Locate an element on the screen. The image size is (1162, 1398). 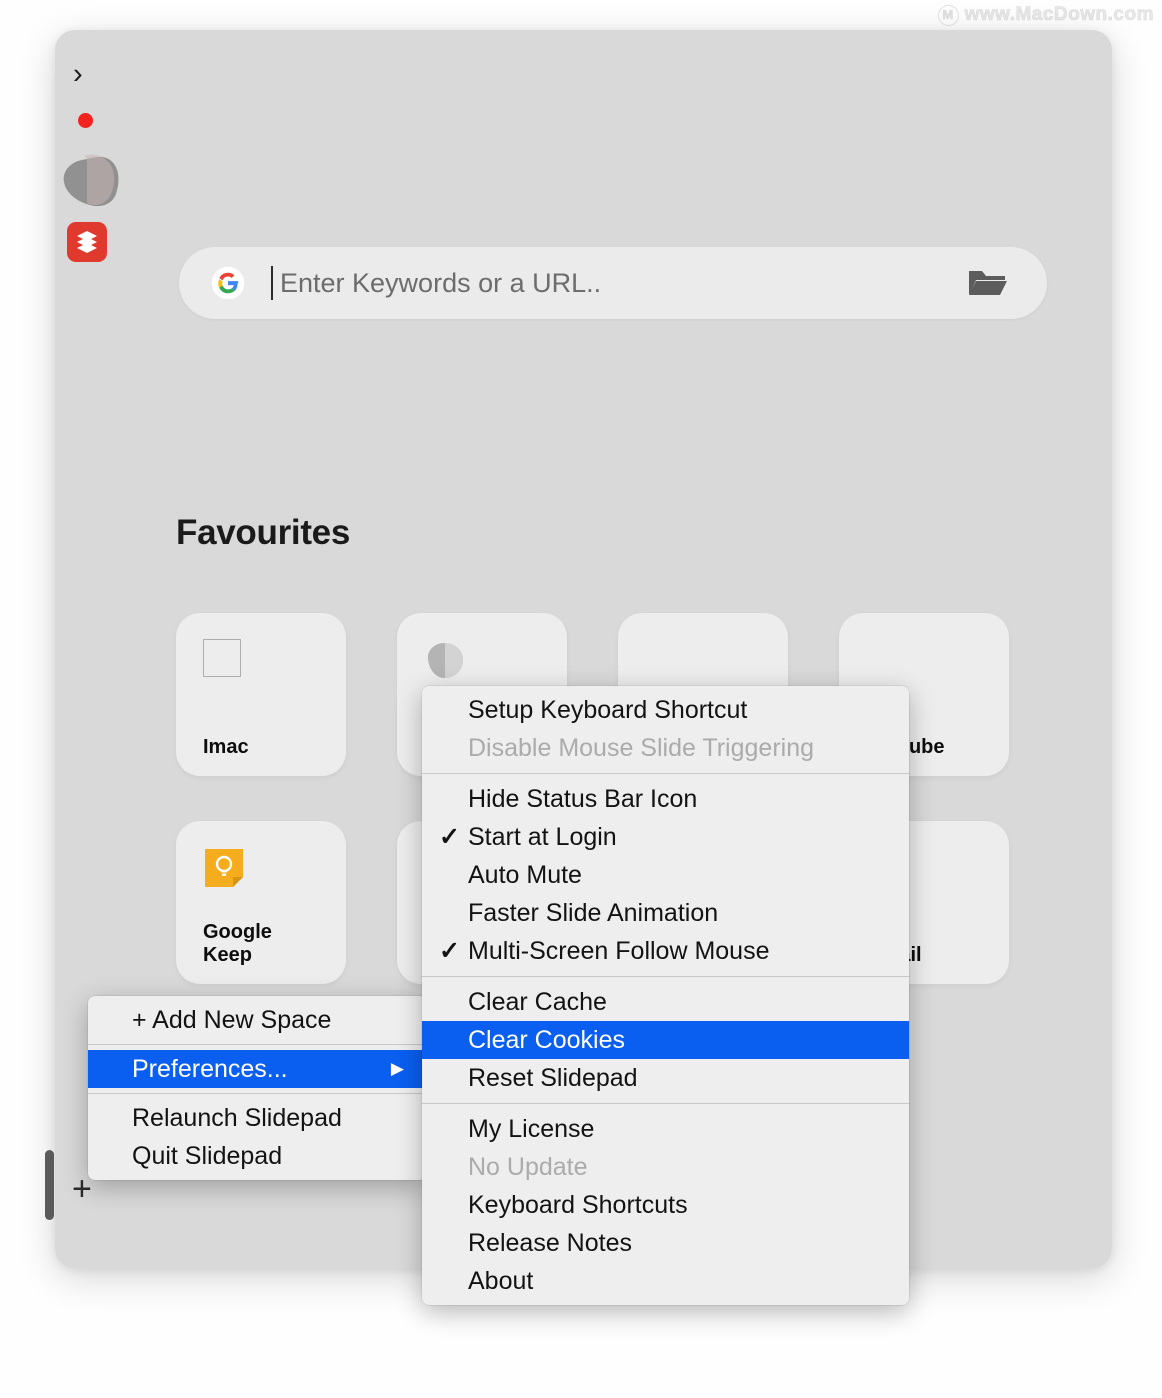
menu-item-label: Reset Slidepad is located at coordinates (553, 1077).